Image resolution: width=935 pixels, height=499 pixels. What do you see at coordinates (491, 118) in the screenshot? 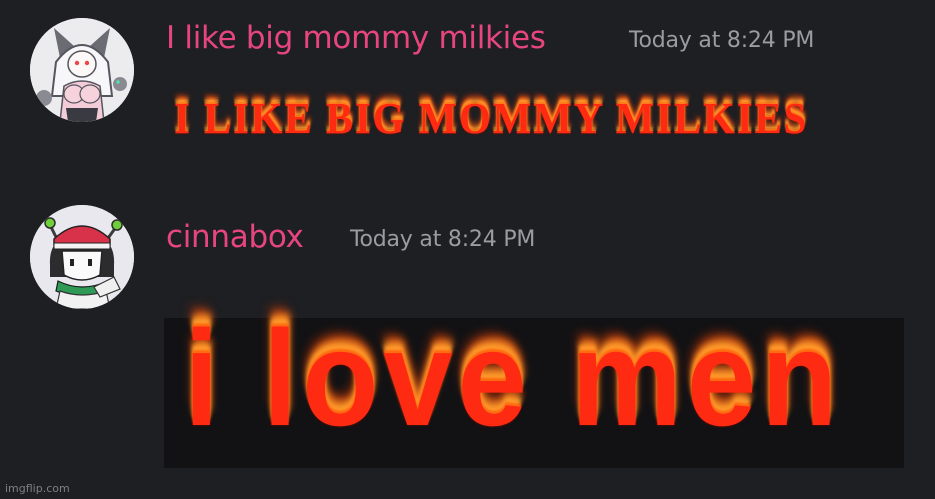
I see `message-content: I LIKE BIG MOMMY MILKIES` at bounding box center [491, 118].